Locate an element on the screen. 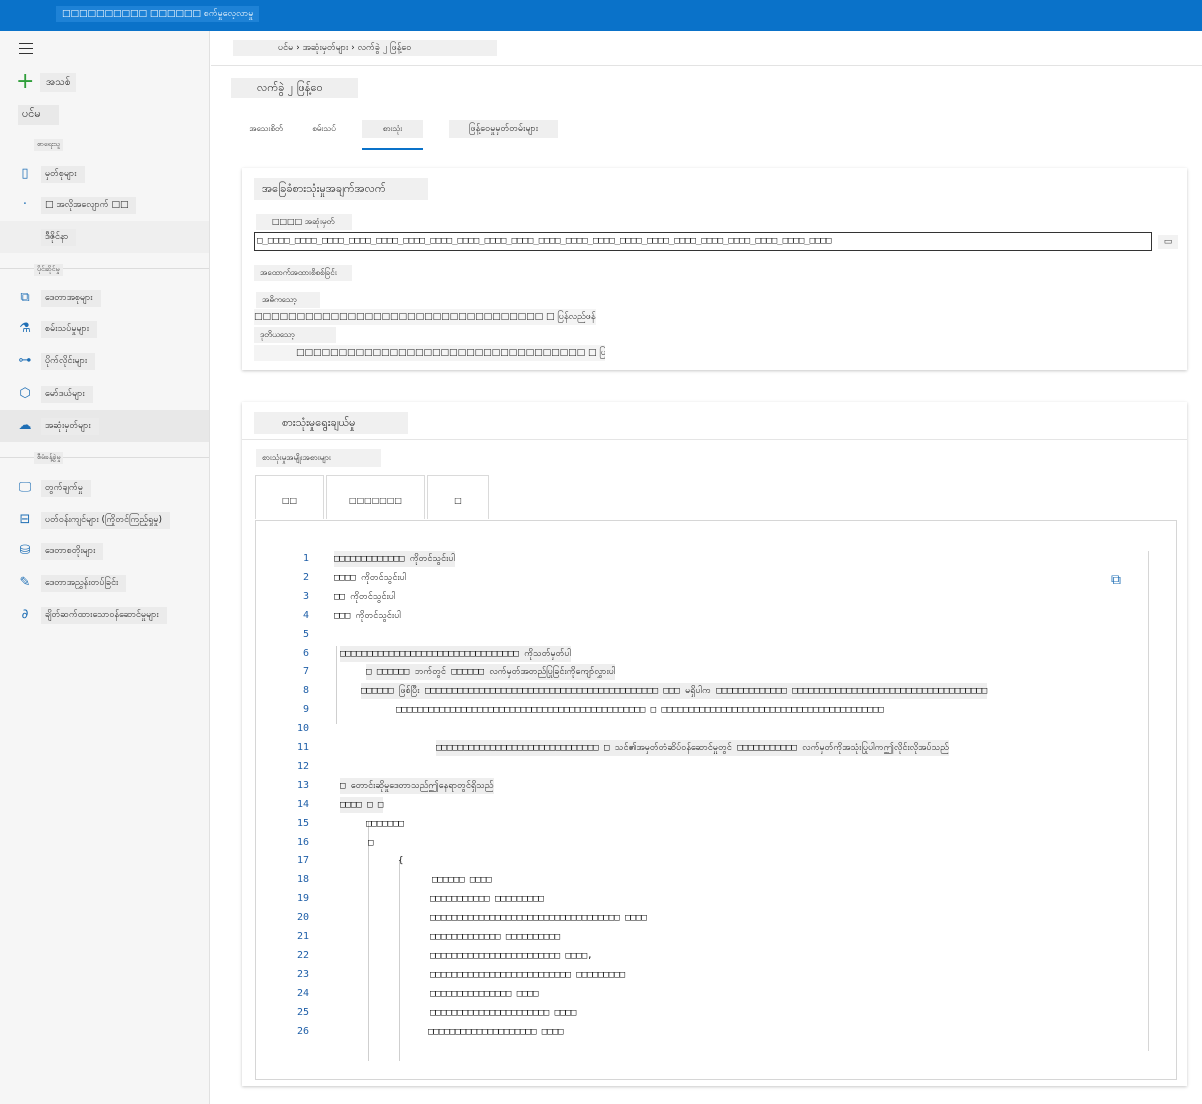 The image size is (1202, 1104). code-line-number: 22 is located at coordinates (302, 955).